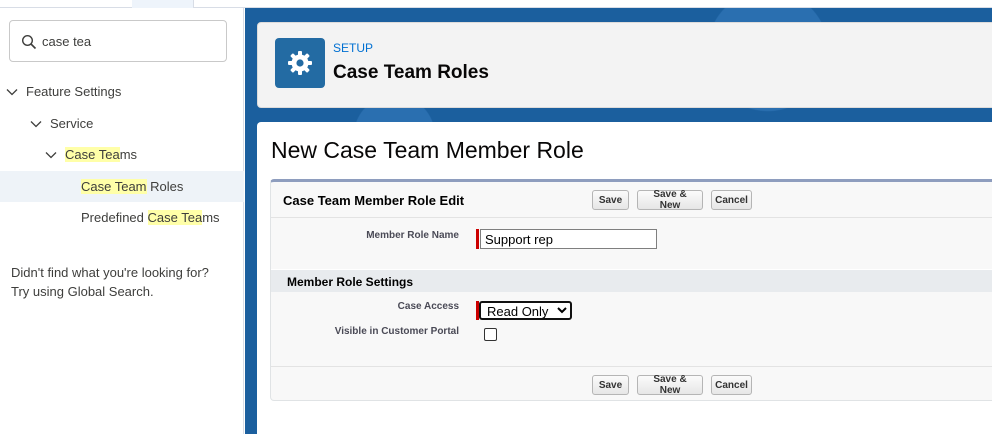  I want to click on section-title: Member Role Settings, so click(350, 282).